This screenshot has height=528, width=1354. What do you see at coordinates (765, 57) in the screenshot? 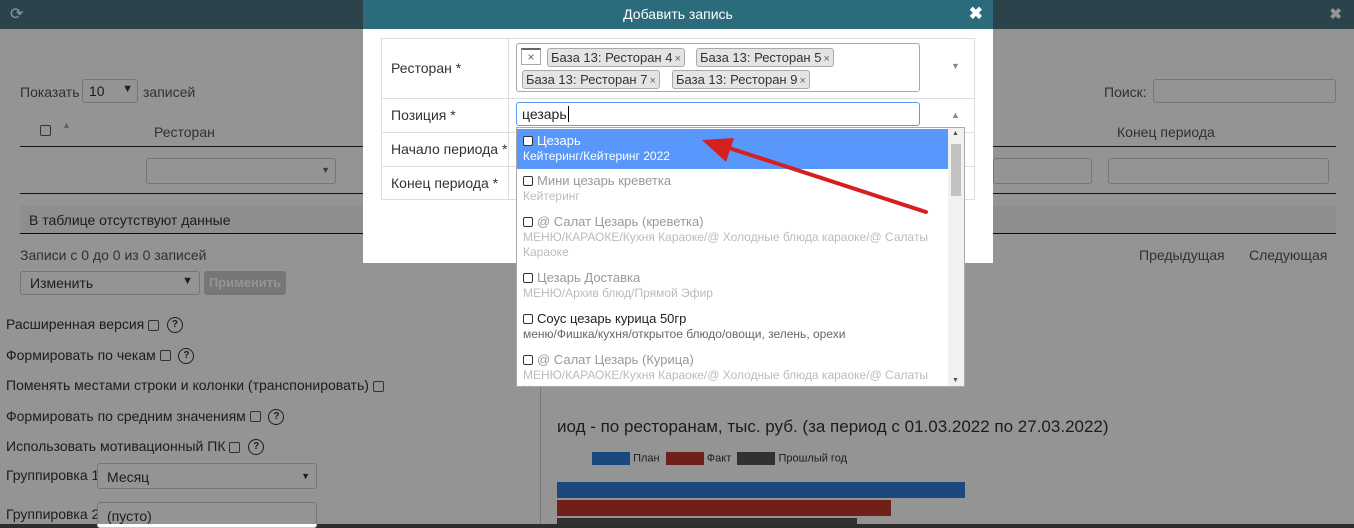
I see `restaurant-tag: База 13: Ресторан 5 ×` at bounding box center [765, 57].